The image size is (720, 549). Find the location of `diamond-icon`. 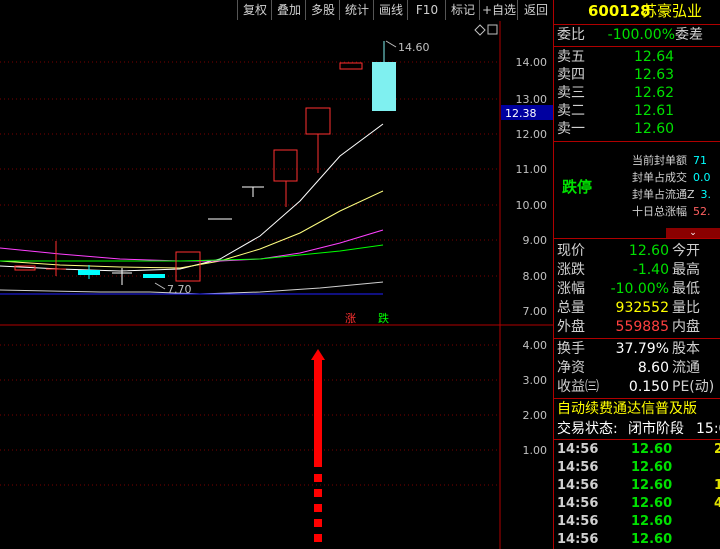

diamond-icon is located at coordinates (480, 30).